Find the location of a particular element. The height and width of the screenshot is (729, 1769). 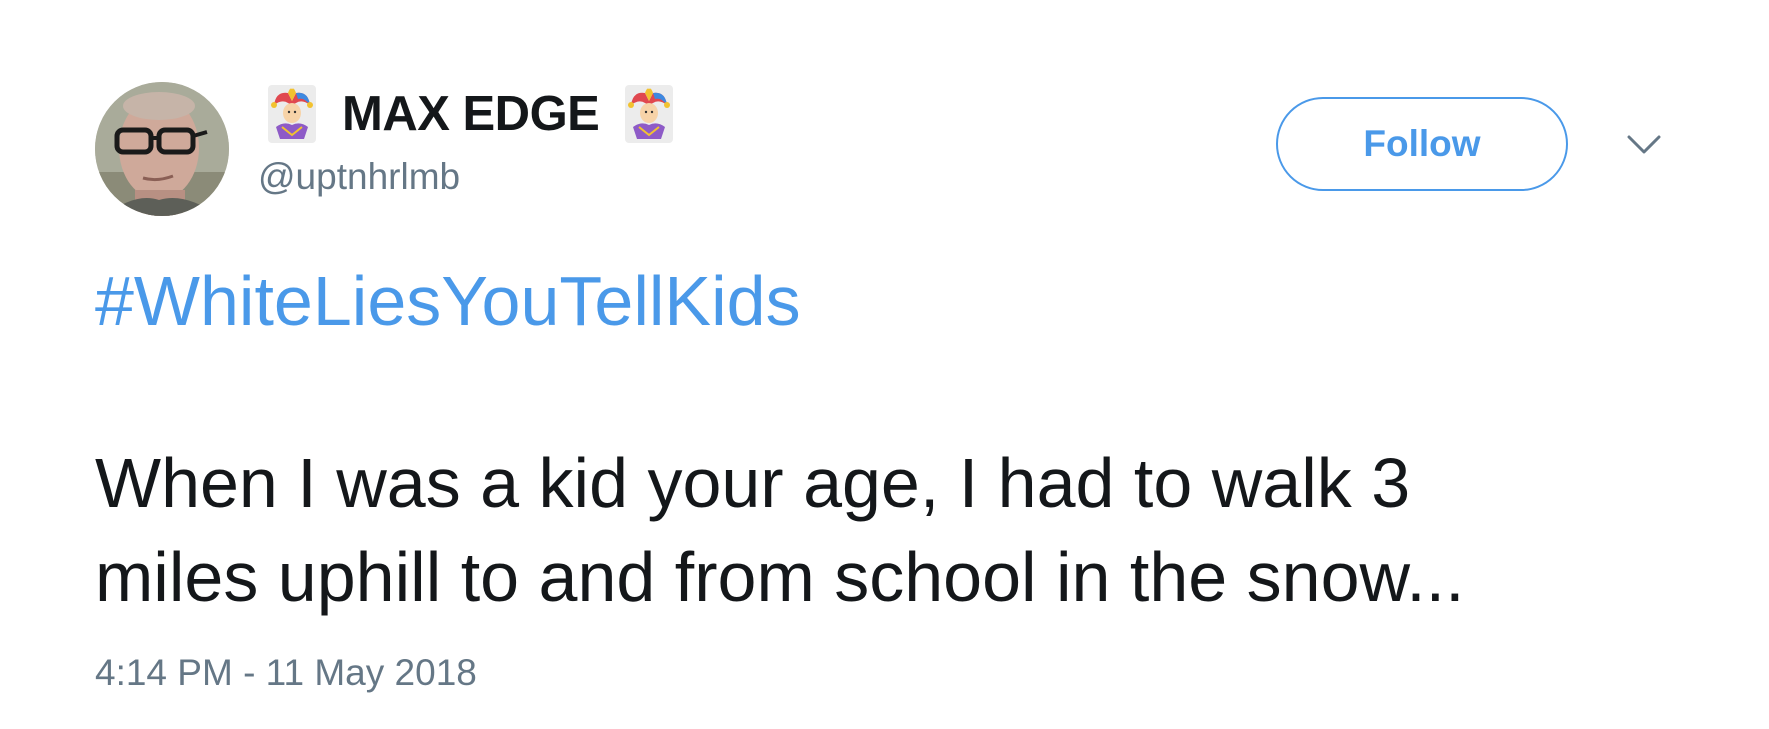

avatar-photo is located at coordinates (162, 149).